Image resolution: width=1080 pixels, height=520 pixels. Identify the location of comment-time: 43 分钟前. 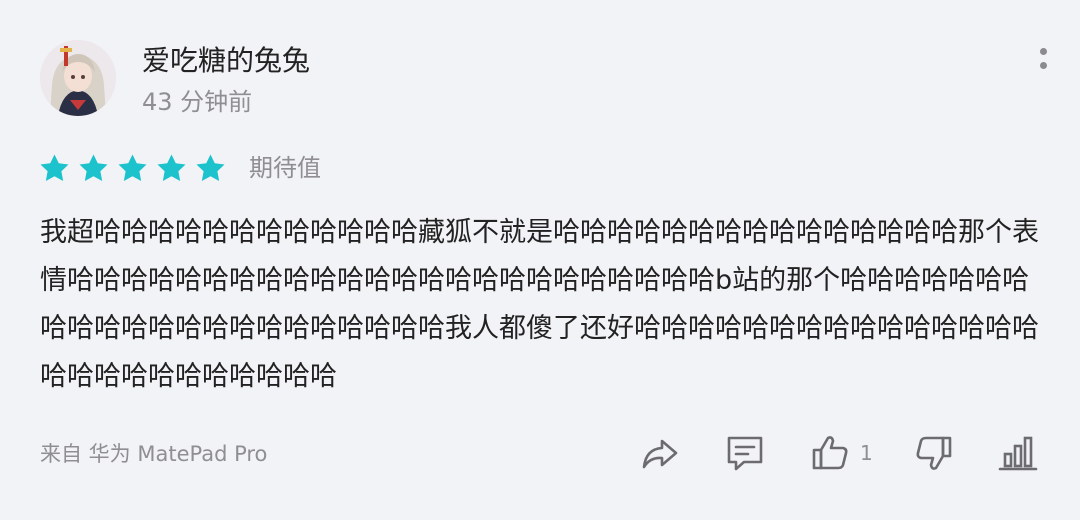
(197, 102).